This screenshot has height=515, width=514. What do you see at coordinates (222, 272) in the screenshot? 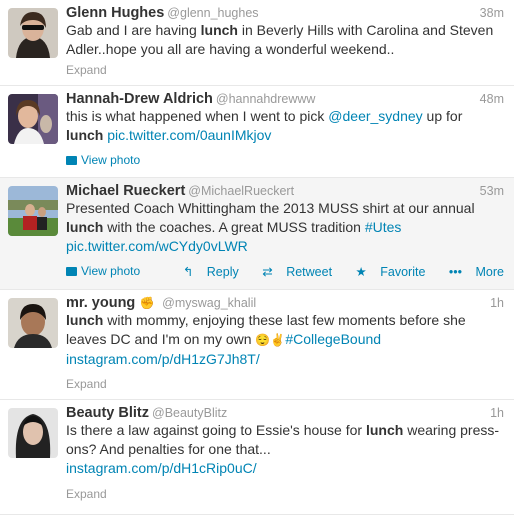
I see `reply-label: Reply` at bounding box center [222, 272].